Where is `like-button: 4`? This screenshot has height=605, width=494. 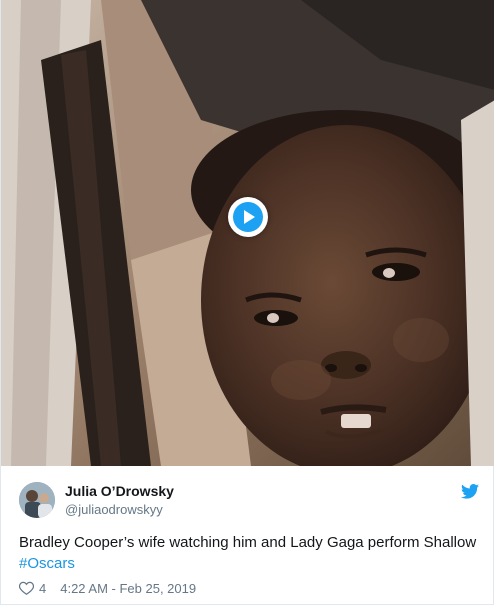
like-button: 4 is located at coordinates (32, 588).